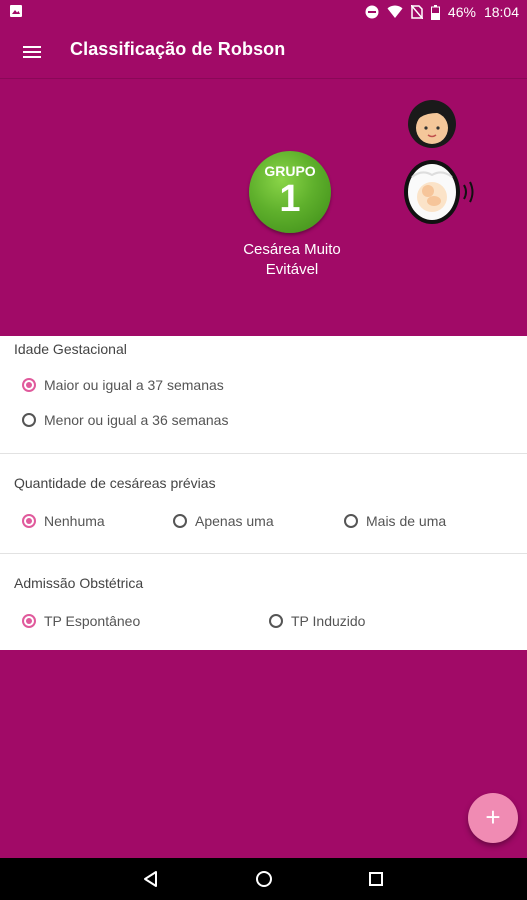  What do you see at coordinates (32, 52) in the screenshot?
I see `menu-icon` at bounding box center [32, 52].